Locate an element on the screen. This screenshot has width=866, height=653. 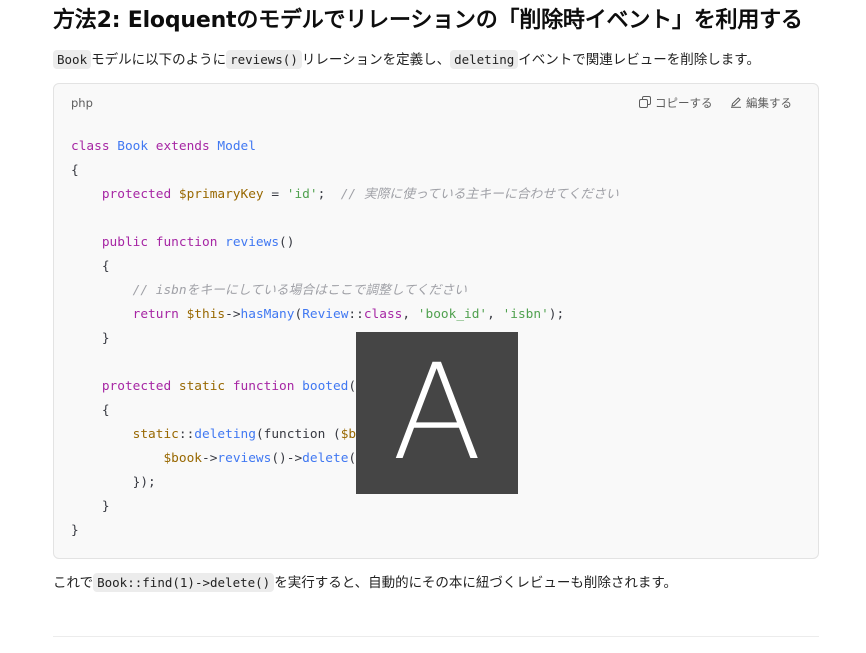
code-line: protected static function booted() is located at coordinates (345, 387).